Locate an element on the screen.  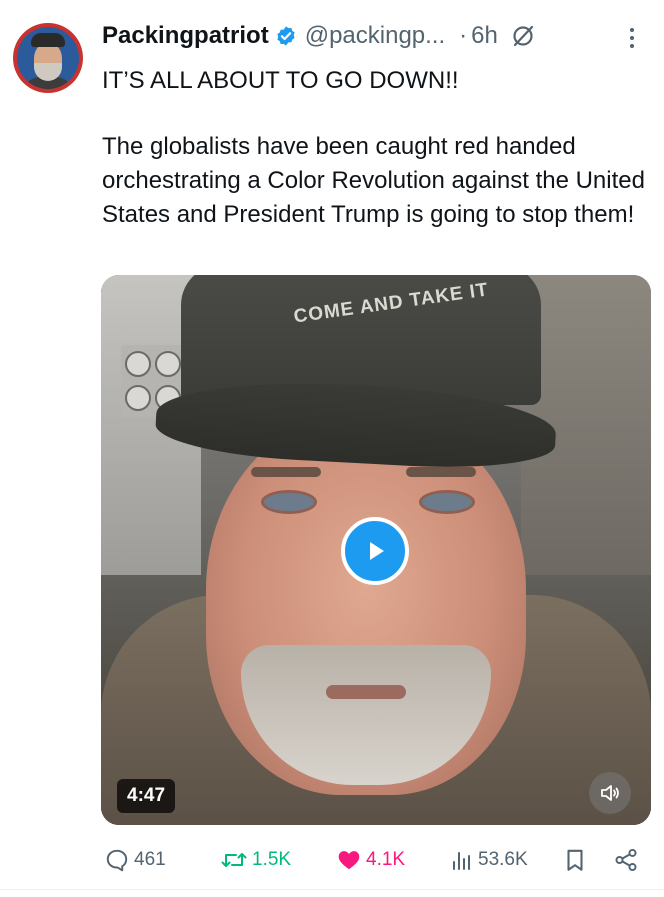
share-icon is located at coordinates (626, 860).